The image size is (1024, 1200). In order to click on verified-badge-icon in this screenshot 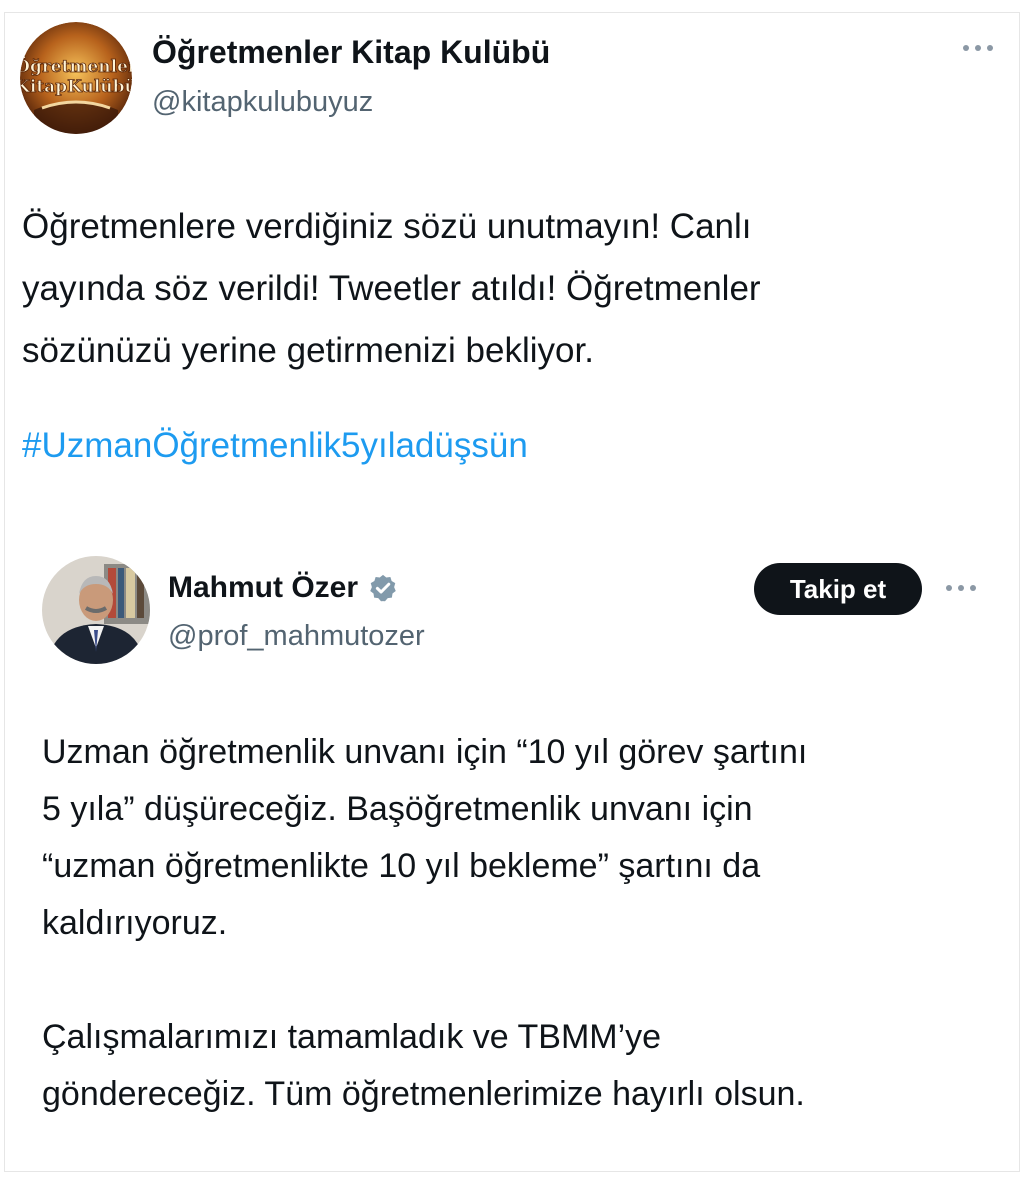, I will do `click(383, 588)`.